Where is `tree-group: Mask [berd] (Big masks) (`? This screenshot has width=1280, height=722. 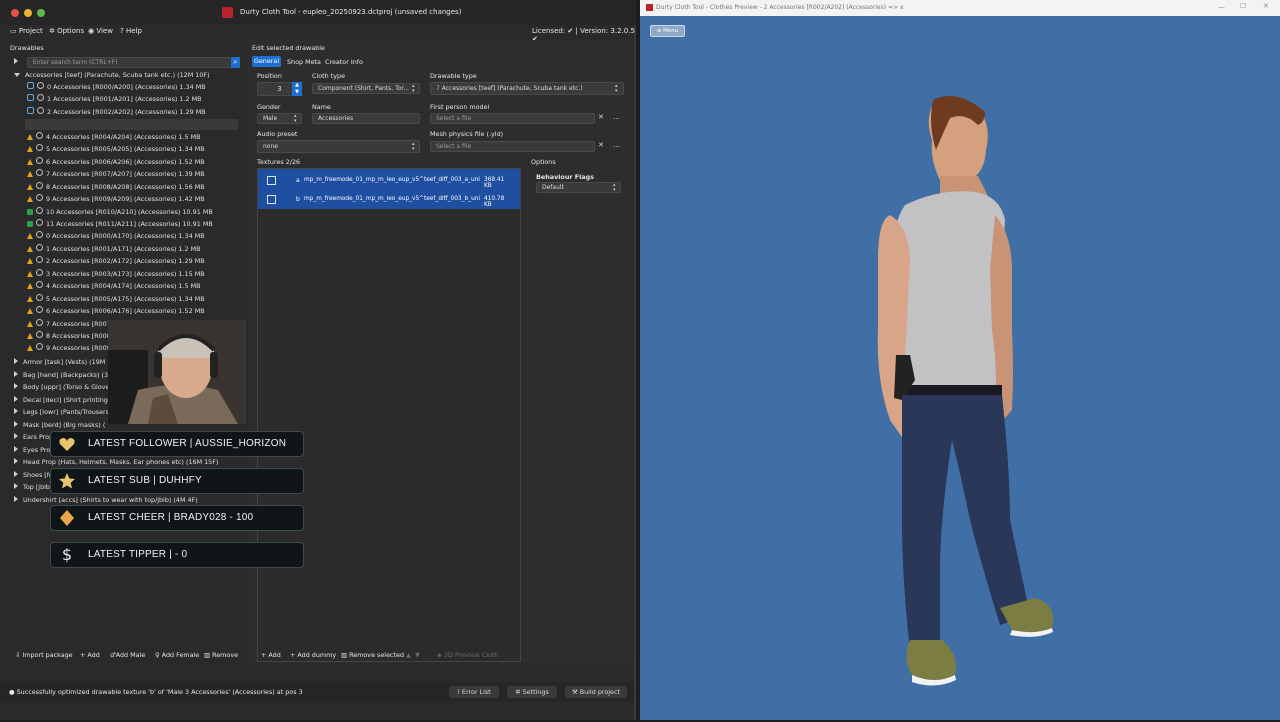 tree-group: Mask [berd] (Big masks) ( is located at coordinates (59, 425).